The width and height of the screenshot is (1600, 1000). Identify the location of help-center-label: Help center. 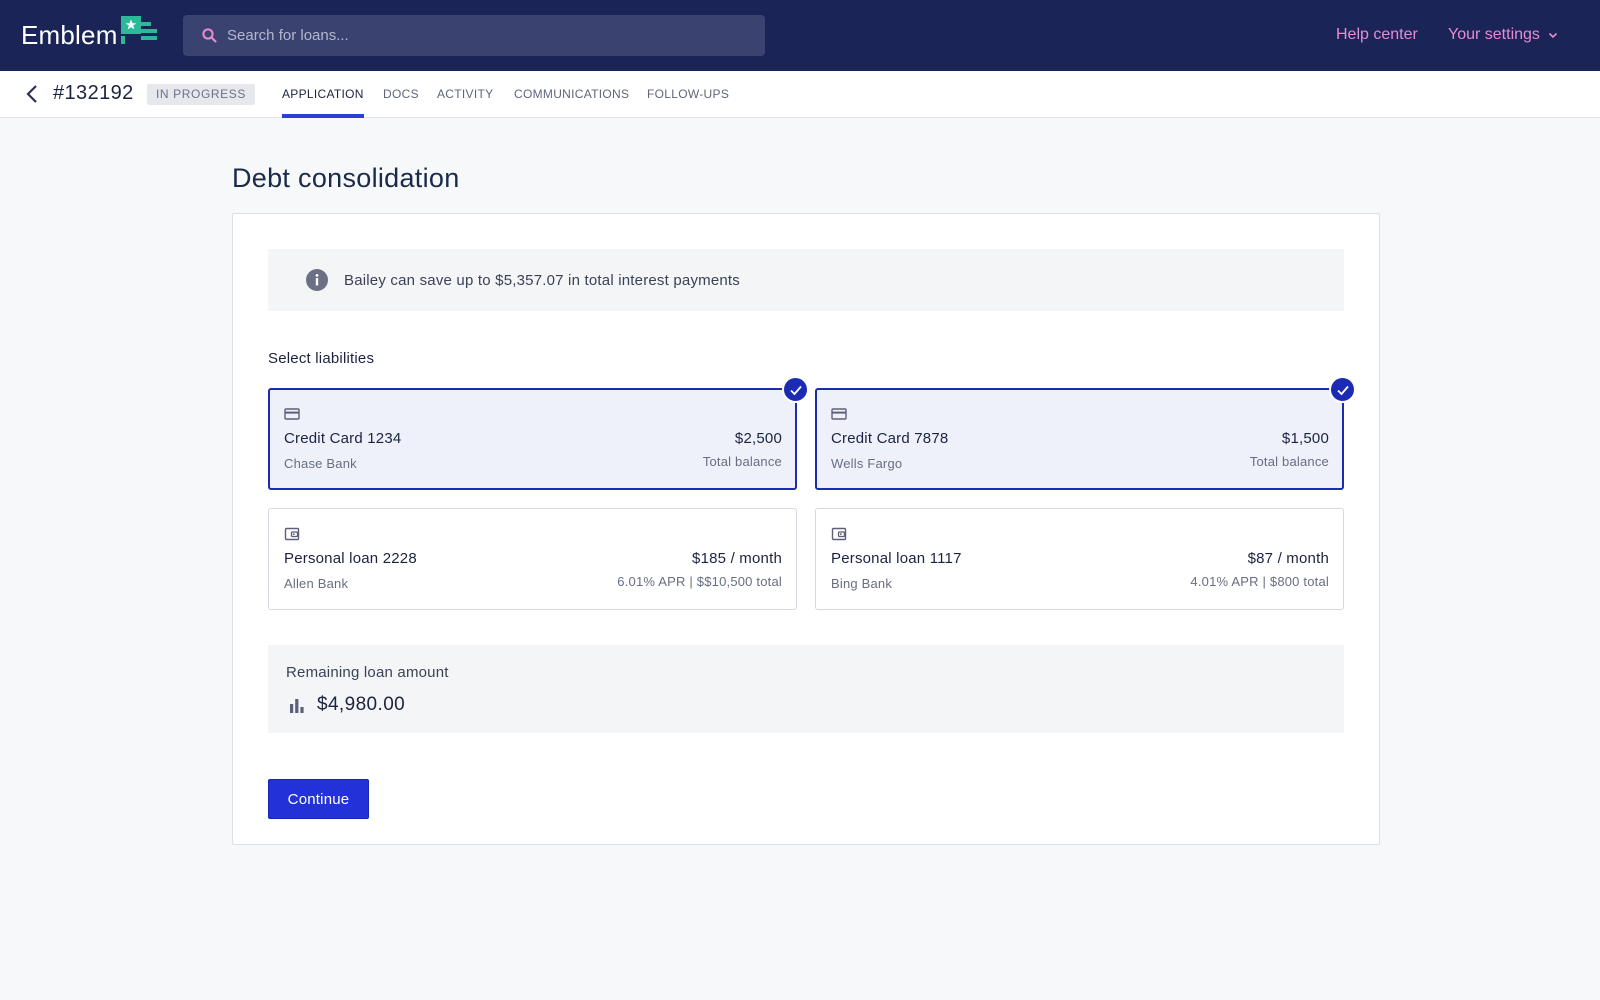
(1377, 34).